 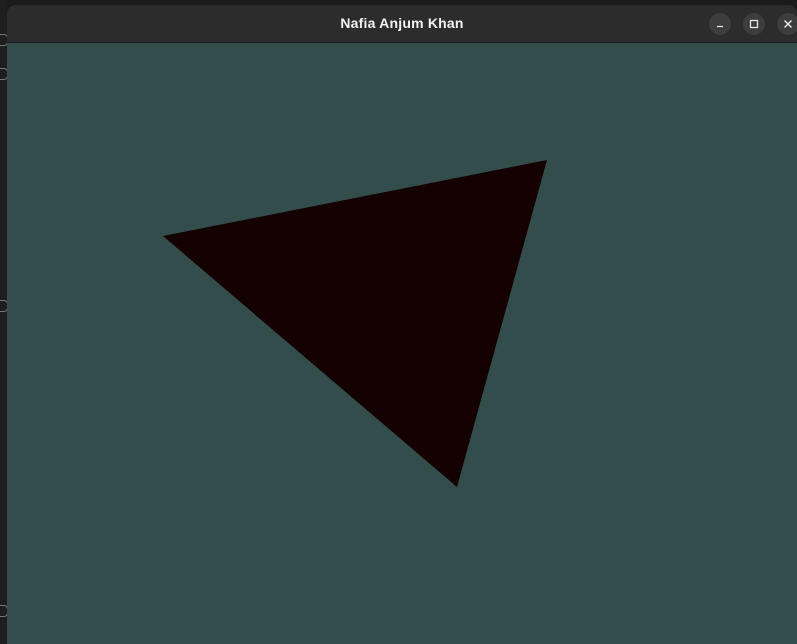 I want to click on maximize-button, so click(x=754, y=24).